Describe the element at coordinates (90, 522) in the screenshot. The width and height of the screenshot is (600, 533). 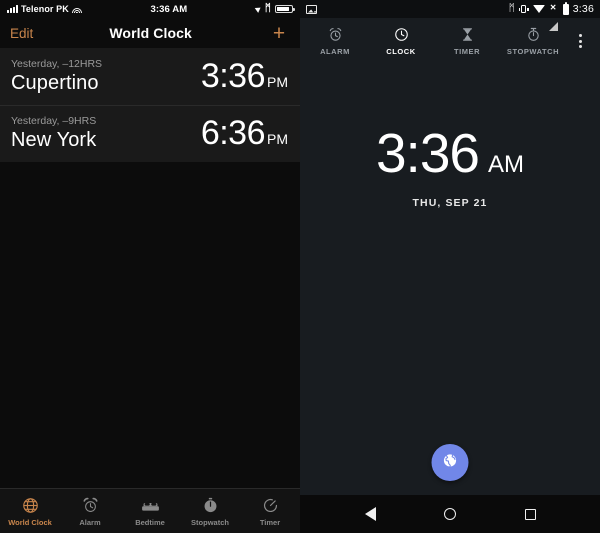
I see `tab-label: Alarm` at that location.